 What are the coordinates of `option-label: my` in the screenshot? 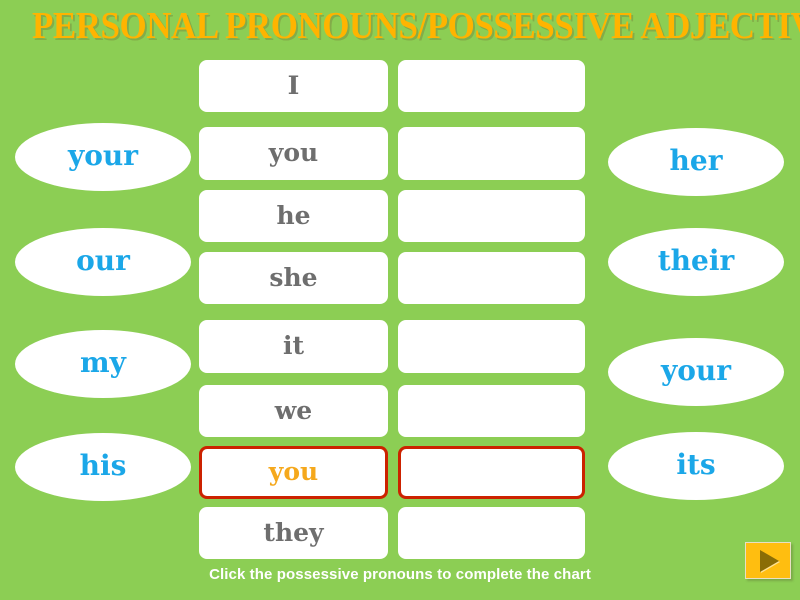 It's located at (103, 362).